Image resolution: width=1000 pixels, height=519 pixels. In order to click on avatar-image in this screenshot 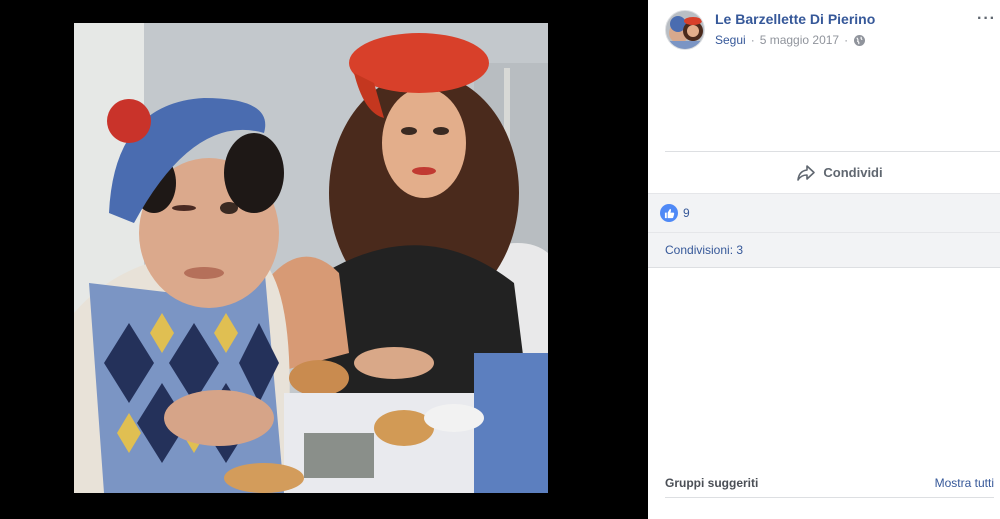, I will do `click(685, 30)`.